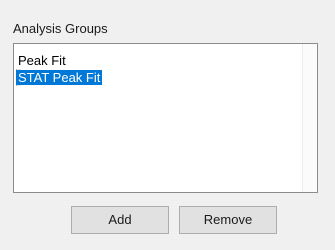 The image size is (335, 250). What do you see at coordinates (309, 118) in the screenshot?
I see `vertical-scrollbar` at bounding box center [309, 118].